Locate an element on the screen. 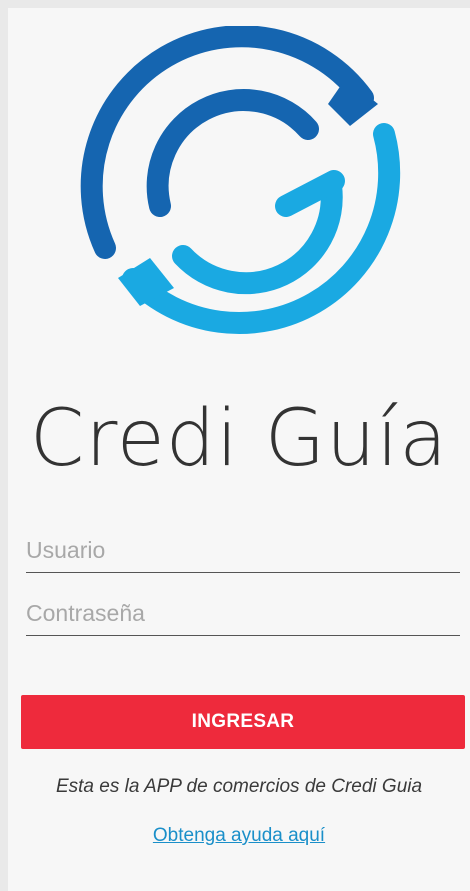  password-input is located at coordinates (243, 614).